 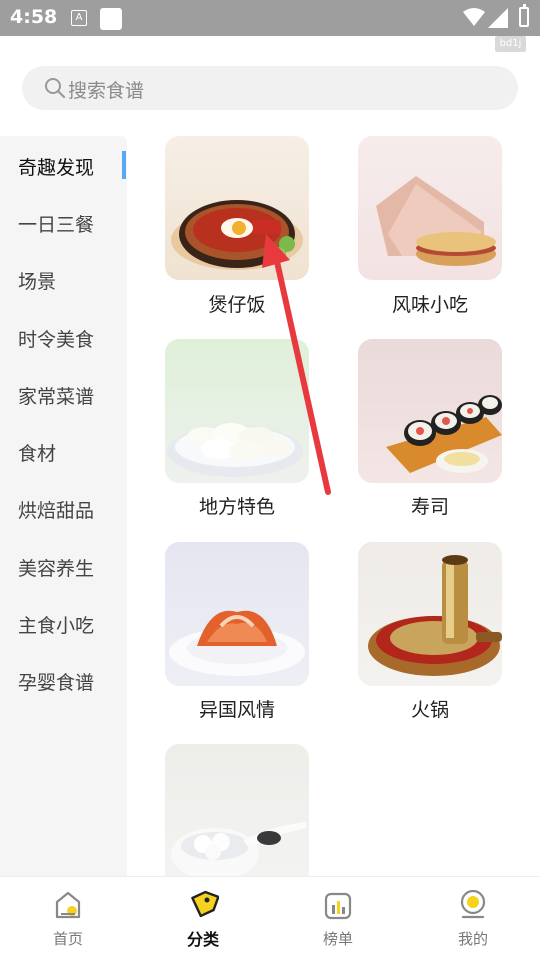 I want to click on tab-mine: 我的, so click(x=473, y=919).